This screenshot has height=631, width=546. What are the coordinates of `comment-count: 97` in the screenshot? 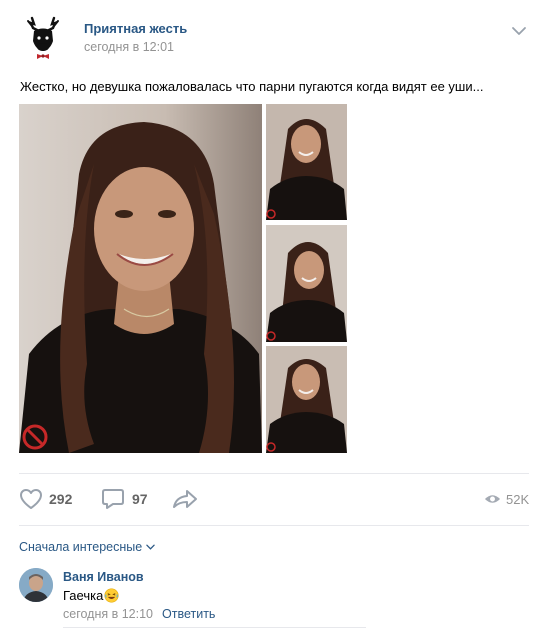 It's located at (140, 499).